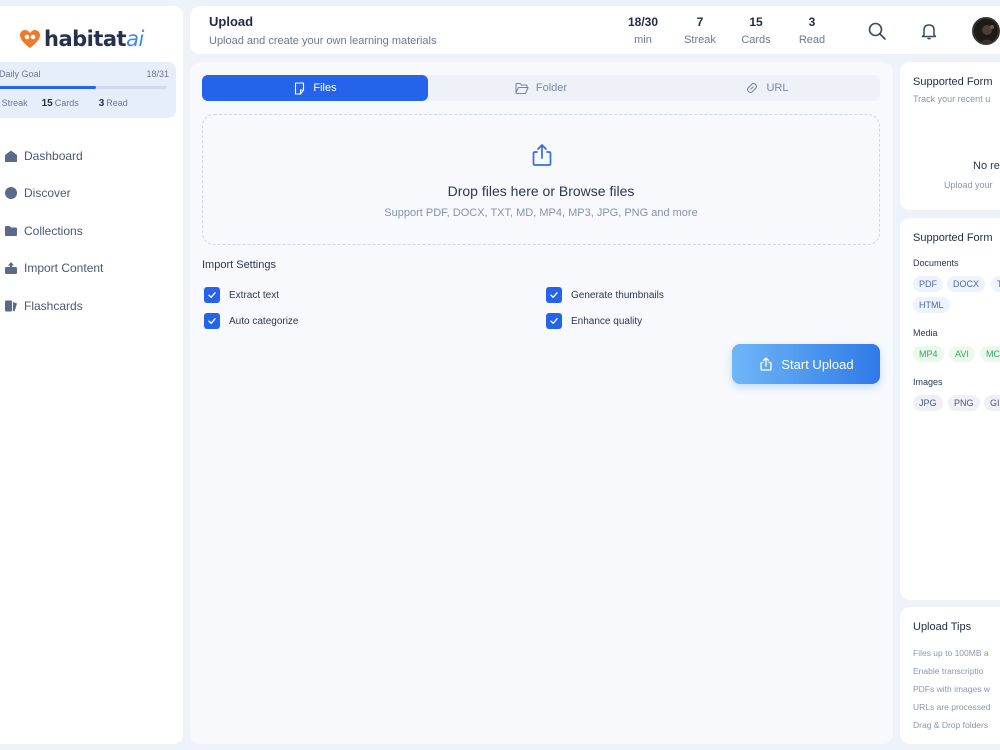  What do you see at coordinates (992, 403) in the screenshot?
I see `format-chip: GI` at bounding box center [992, 403].